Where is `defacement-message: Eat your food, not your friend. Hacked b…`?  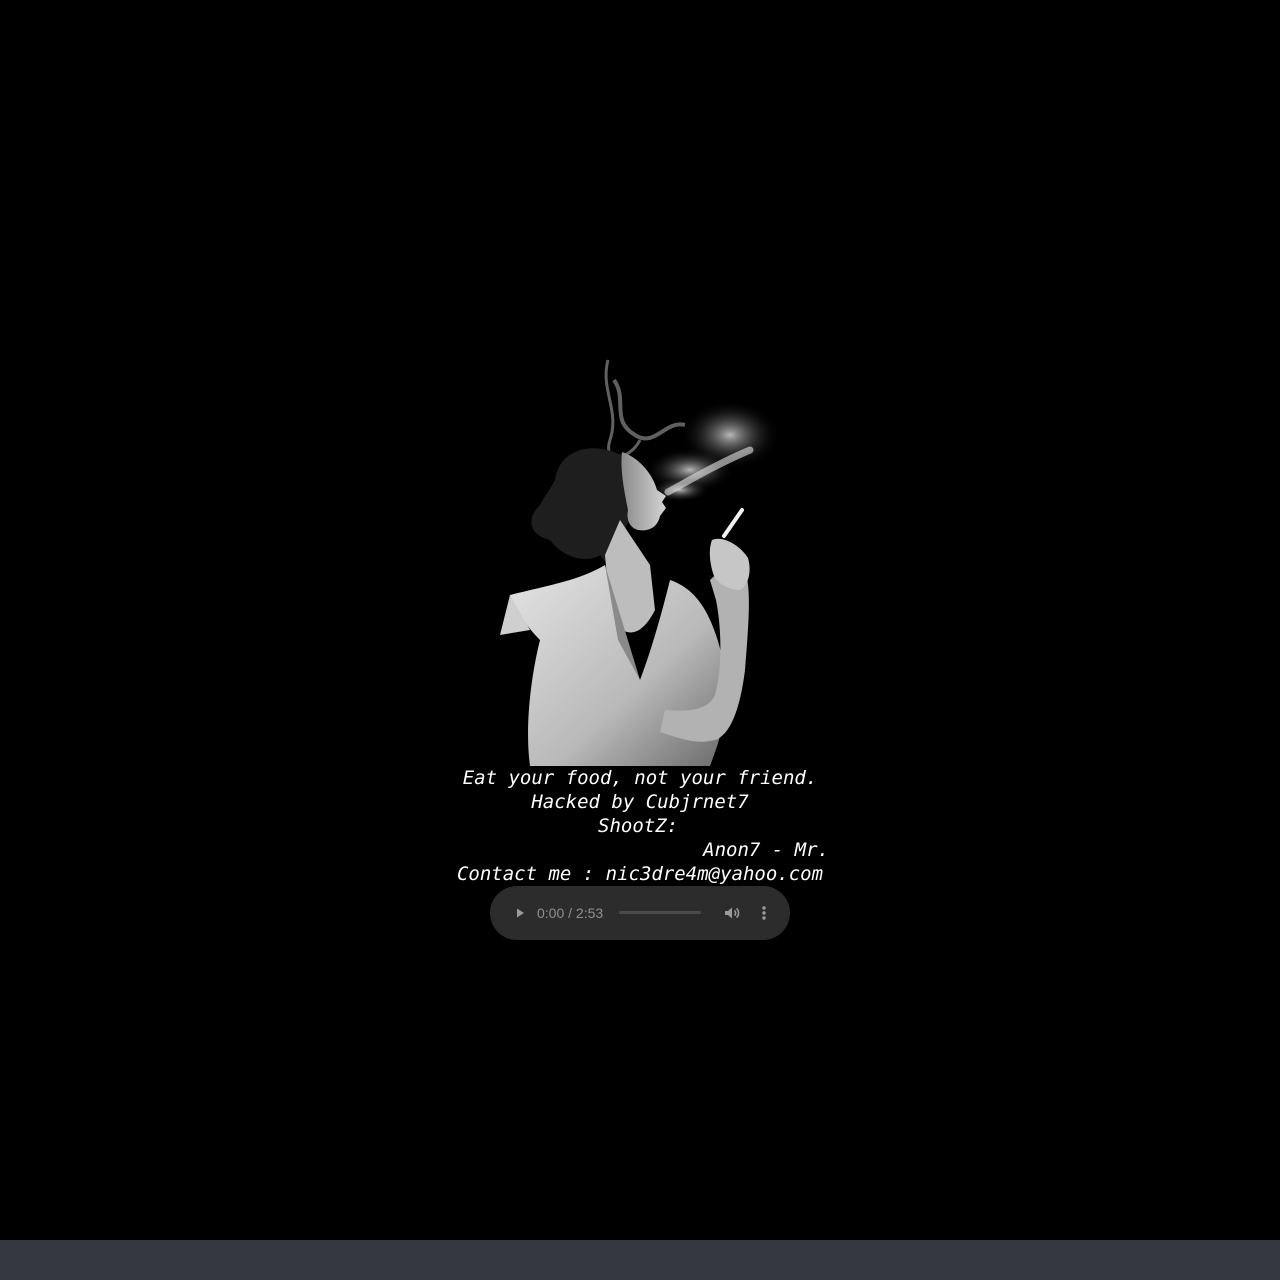 defacement-message: Eat your food, not your friend. Hacked b… is located at coordinates (640, 826).